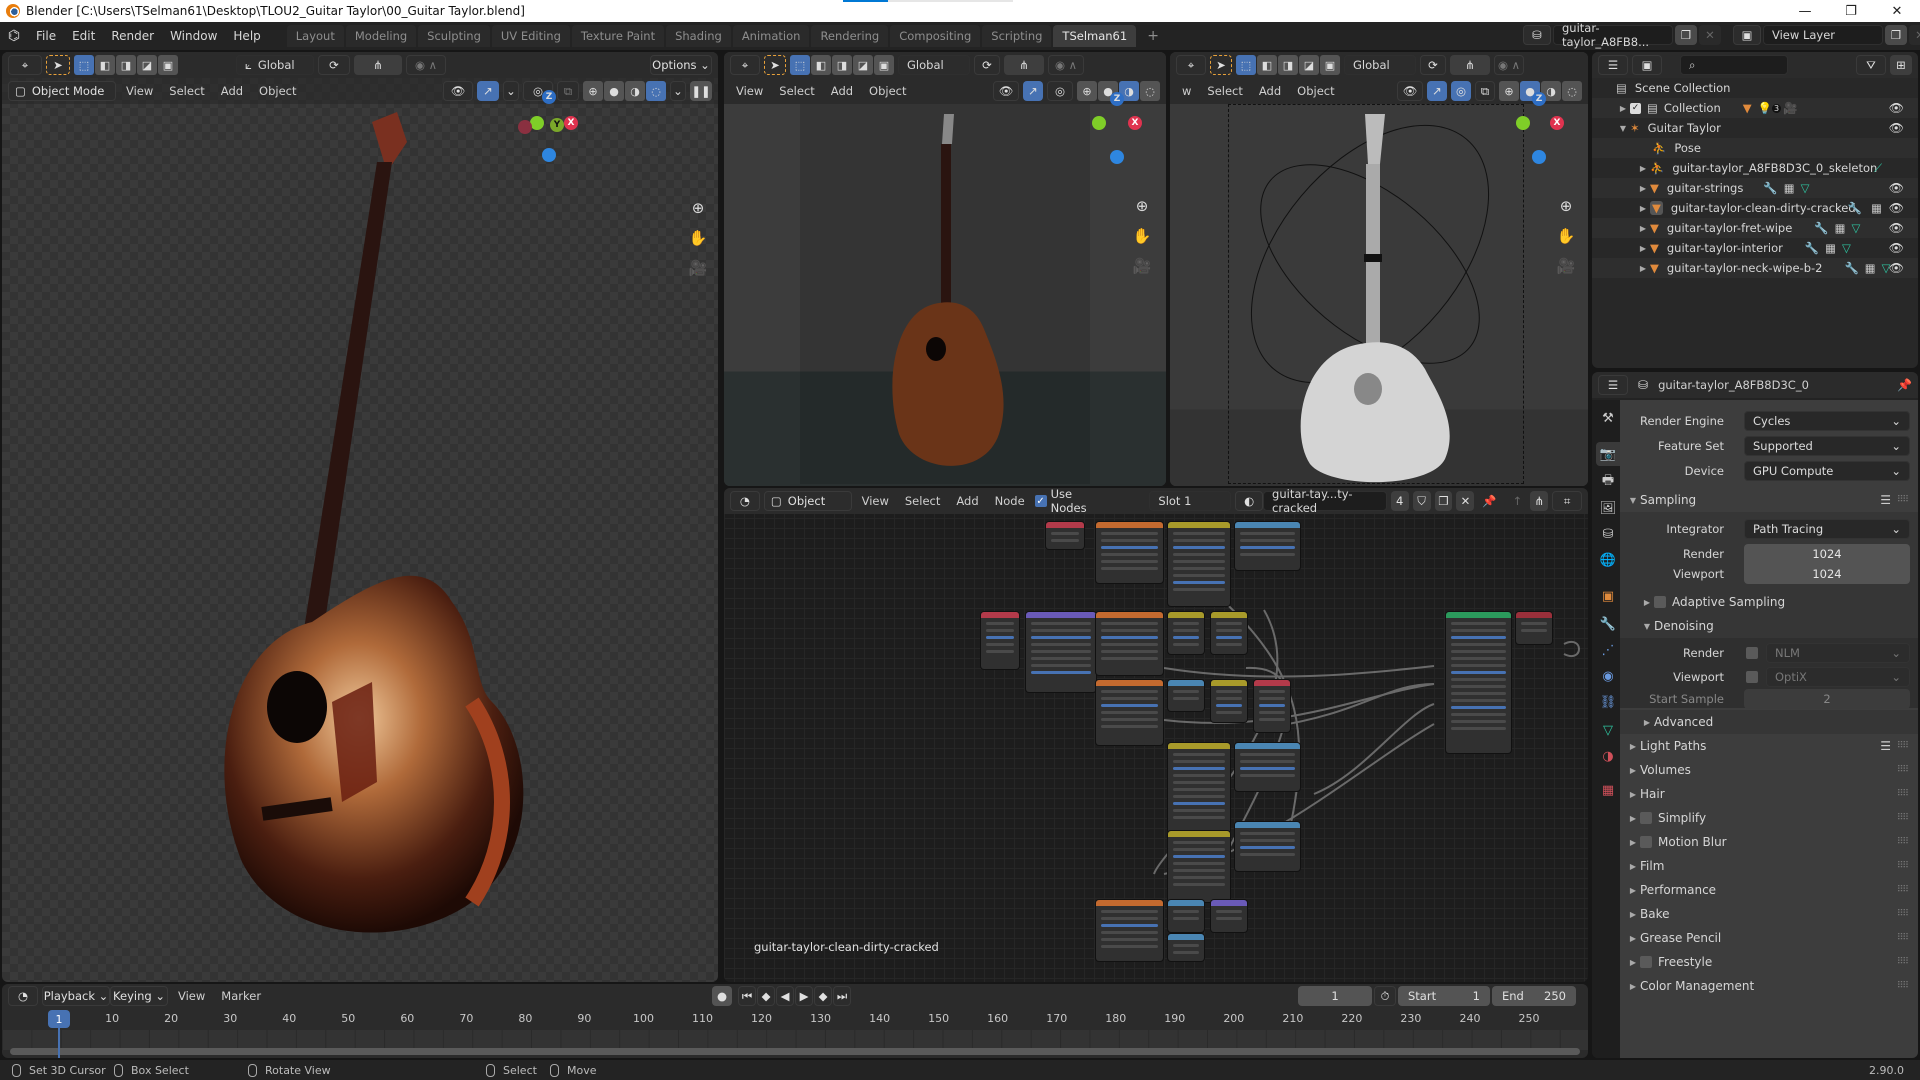 The image size is (1920, 1080). I want to click on particles-tab-icon: ⋰, so click(1608, 650).